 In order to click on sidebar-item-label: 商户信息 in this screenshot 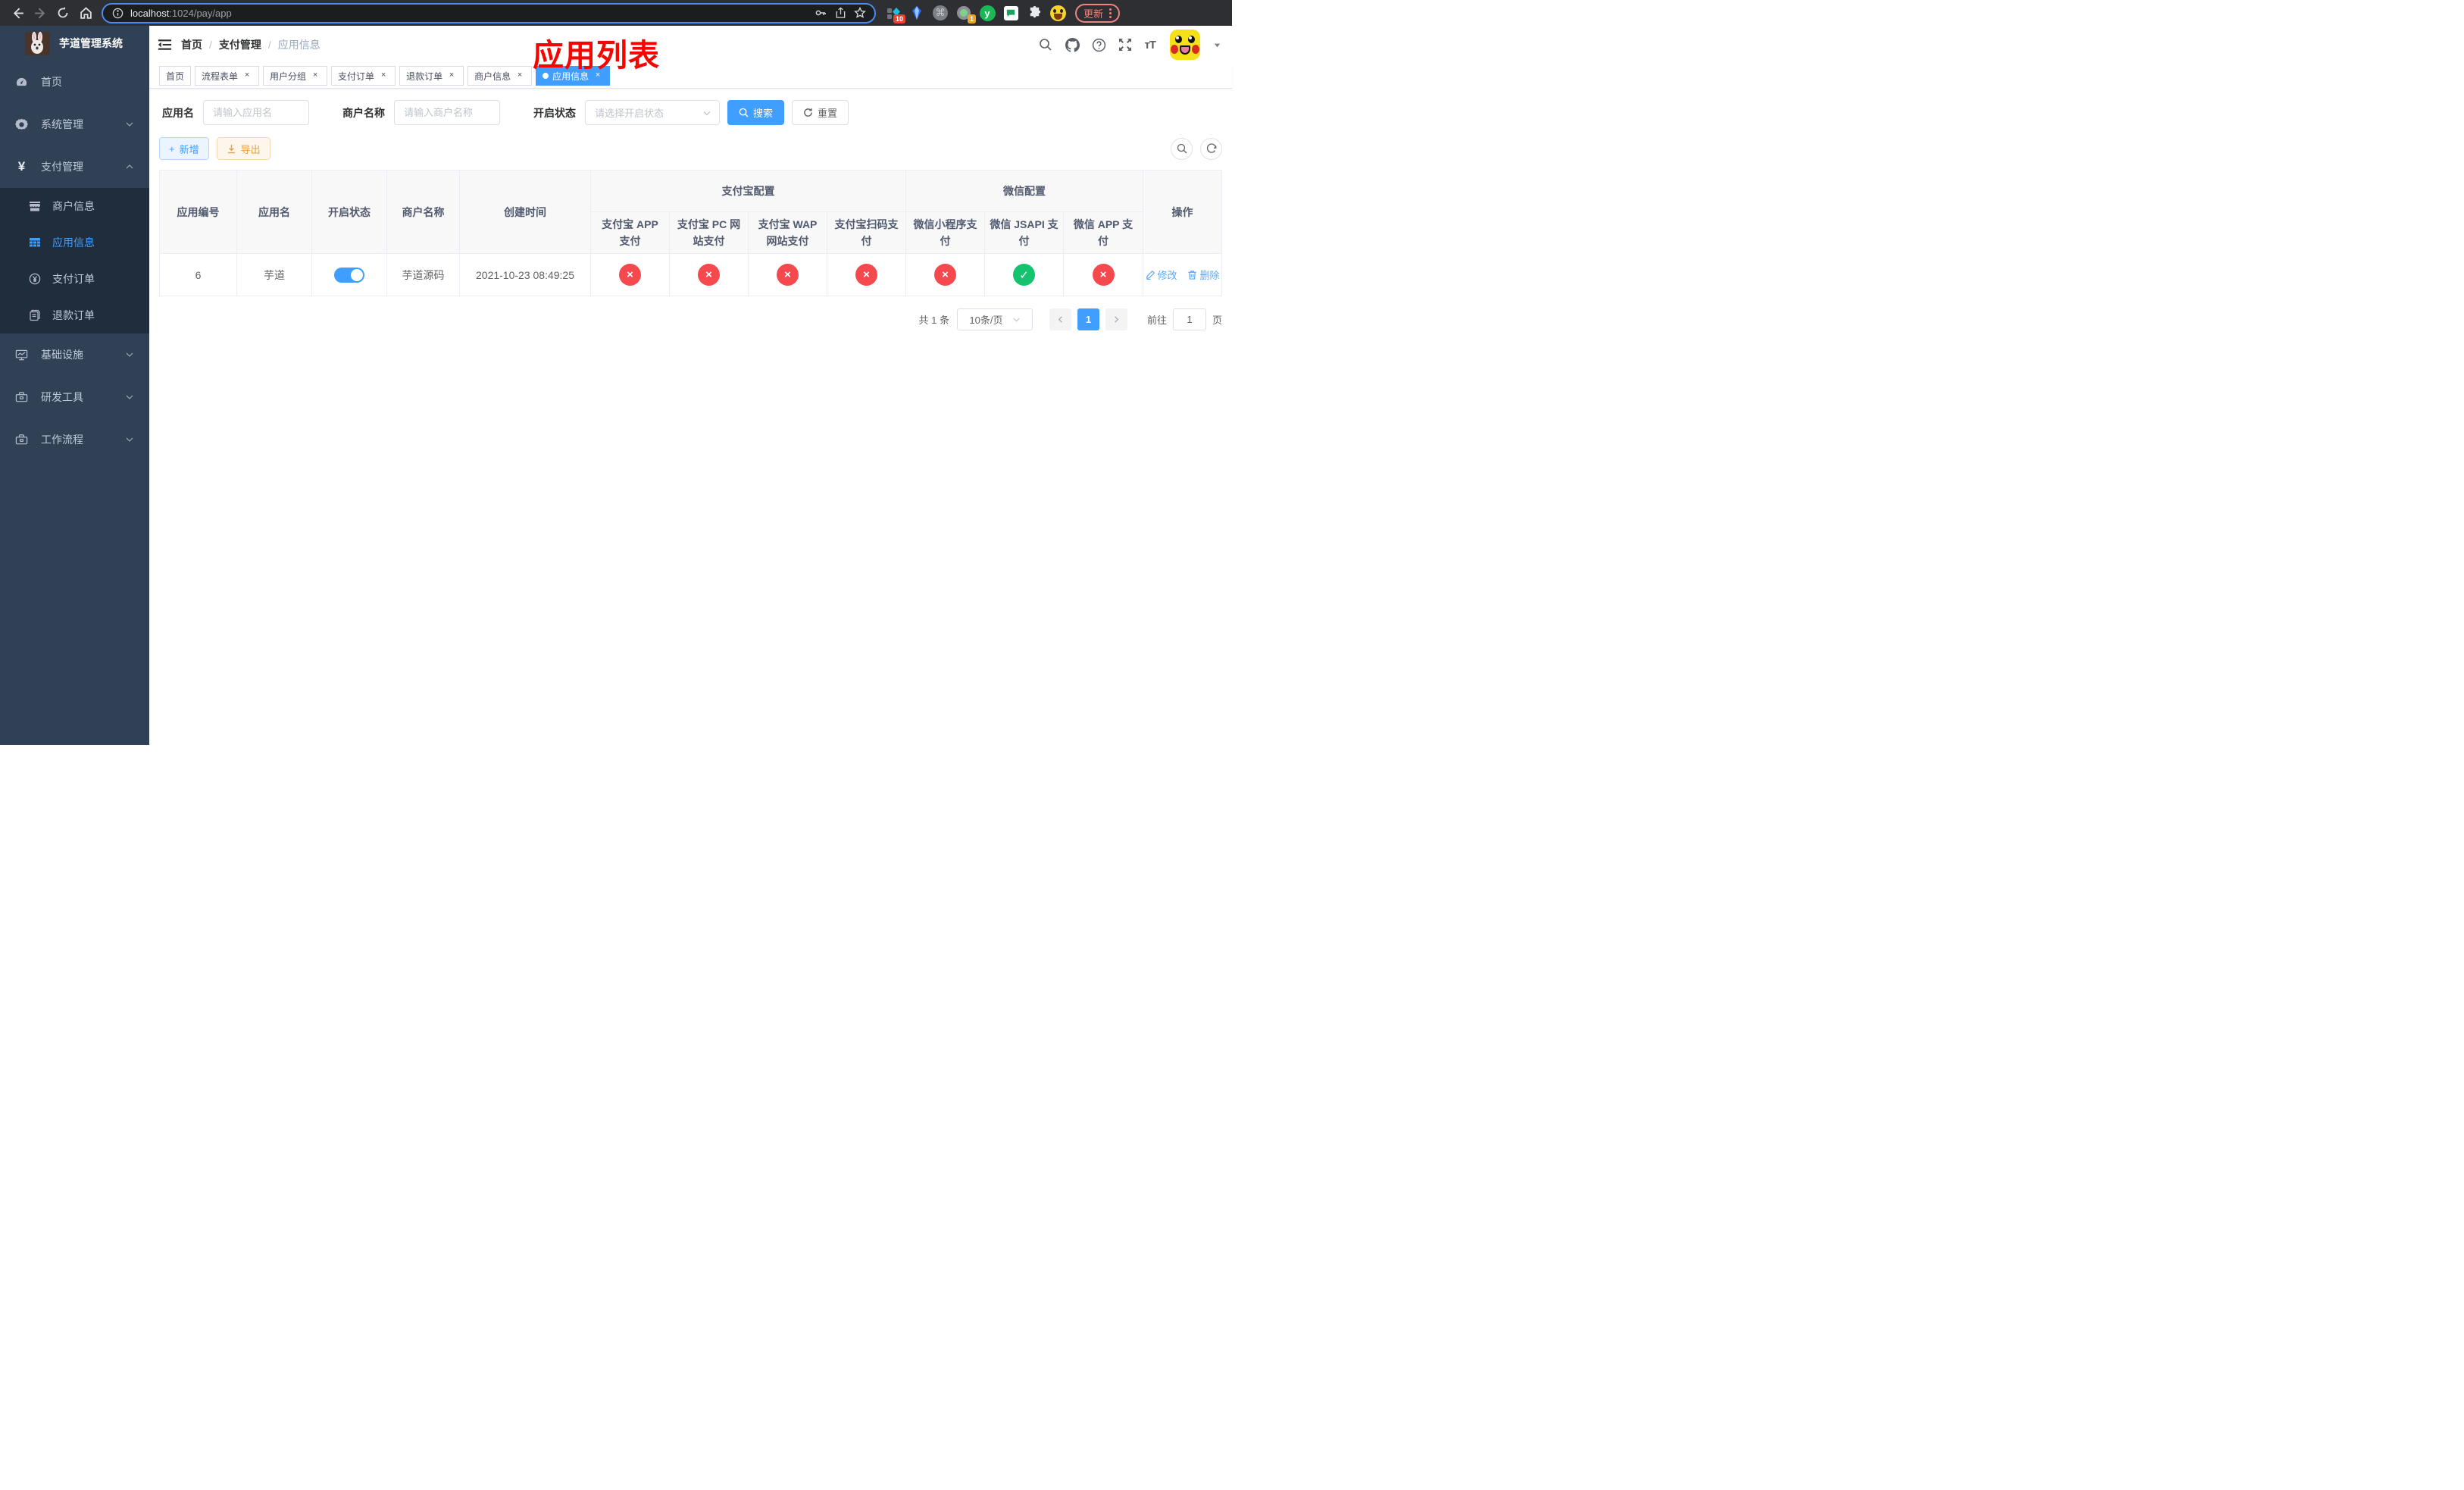, I will do `click(73, 206)`.